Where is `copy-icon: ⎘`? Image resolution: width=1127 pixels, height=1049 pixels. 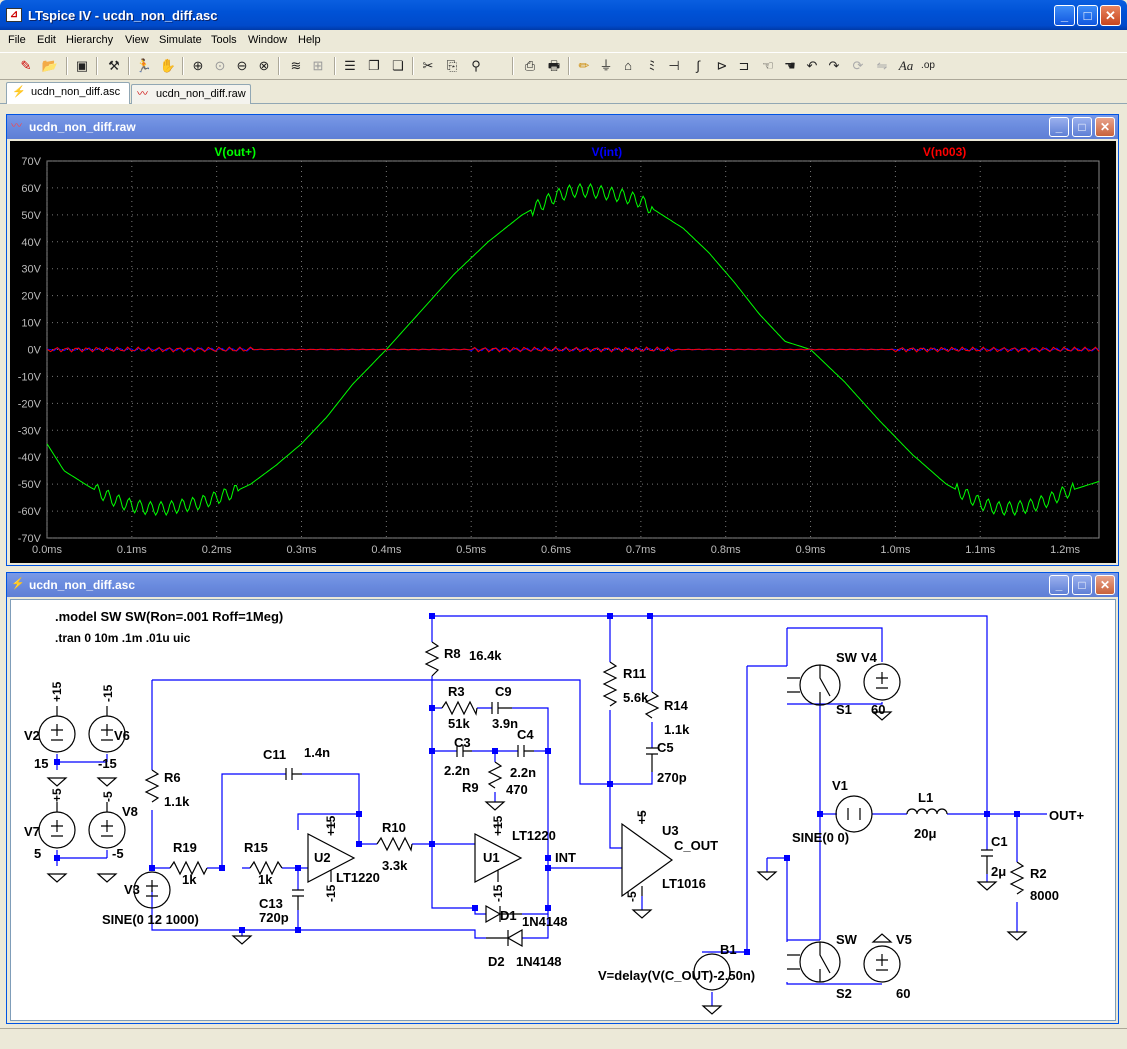 copy-icon: ⎘ is located at coordinates (452, 66).